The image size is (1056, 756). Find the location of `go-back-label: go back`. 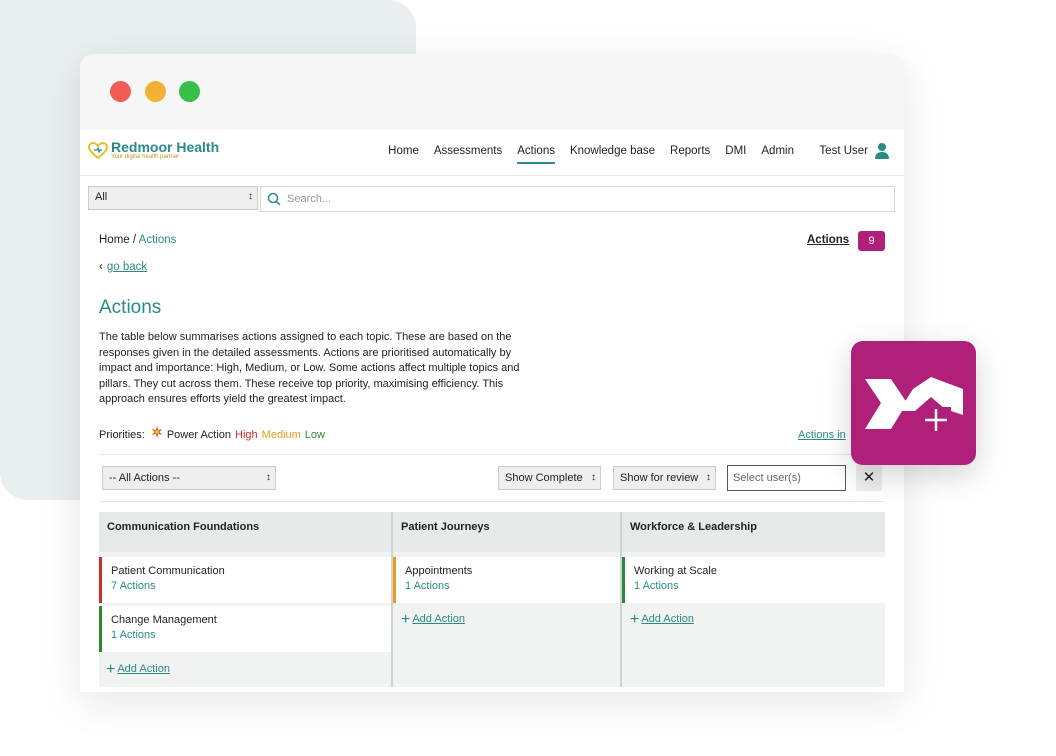

go-back-label: go back is located at coordinates (127, 267).